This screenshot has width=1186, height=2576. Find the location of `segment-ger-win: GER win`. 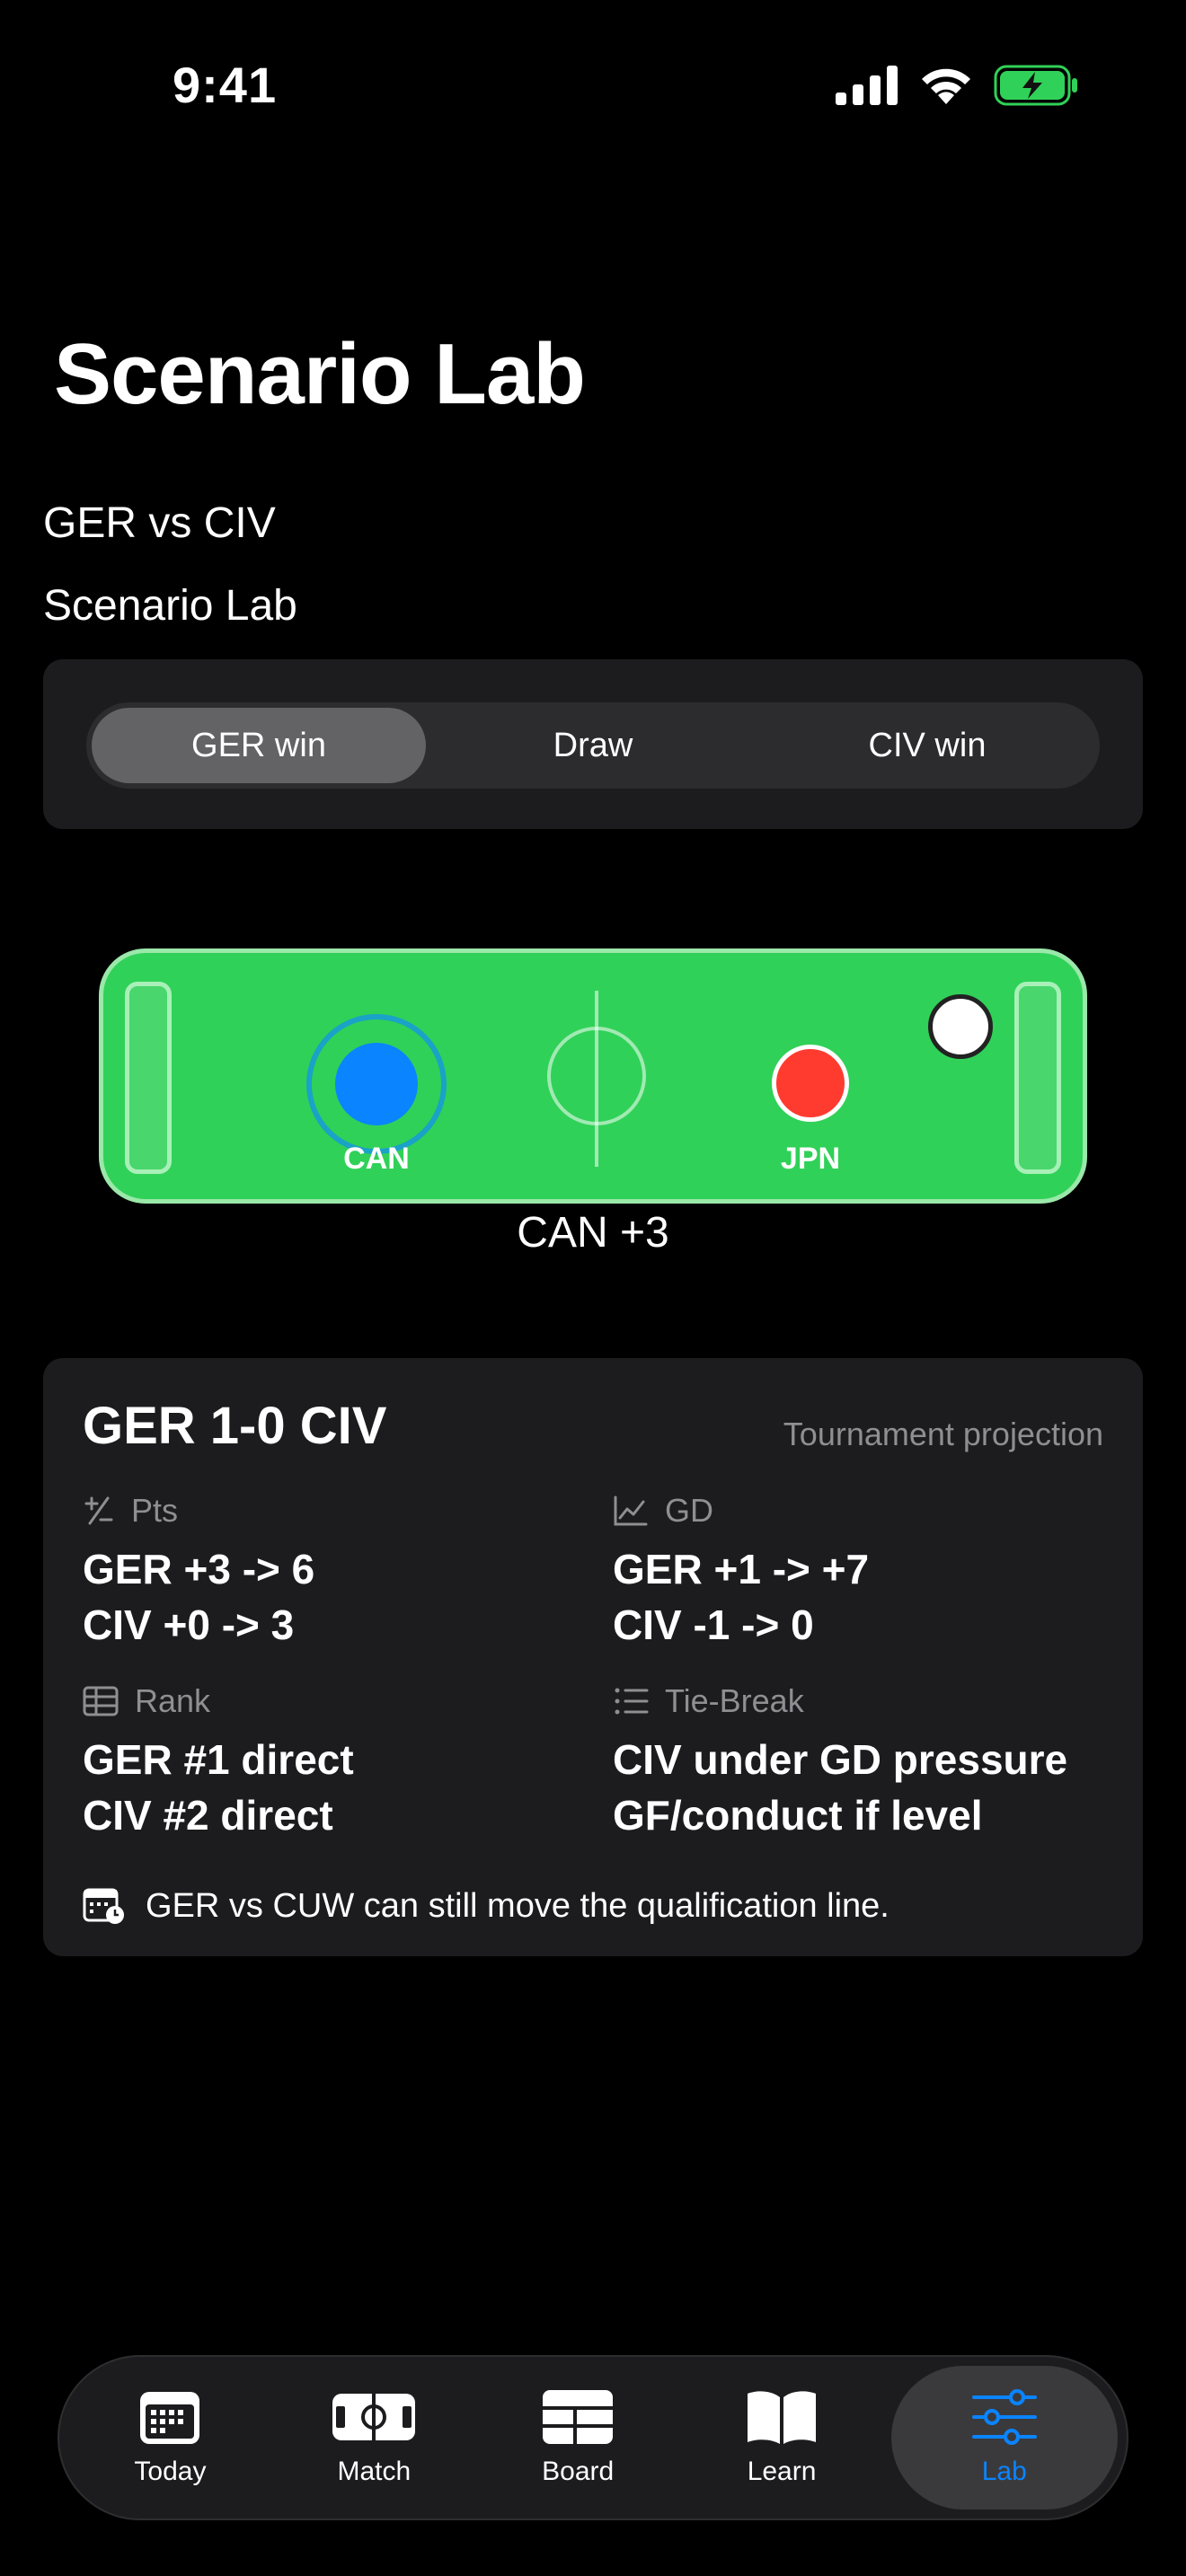

segment-ger-win: GER win is located at coordinates (259, 745).